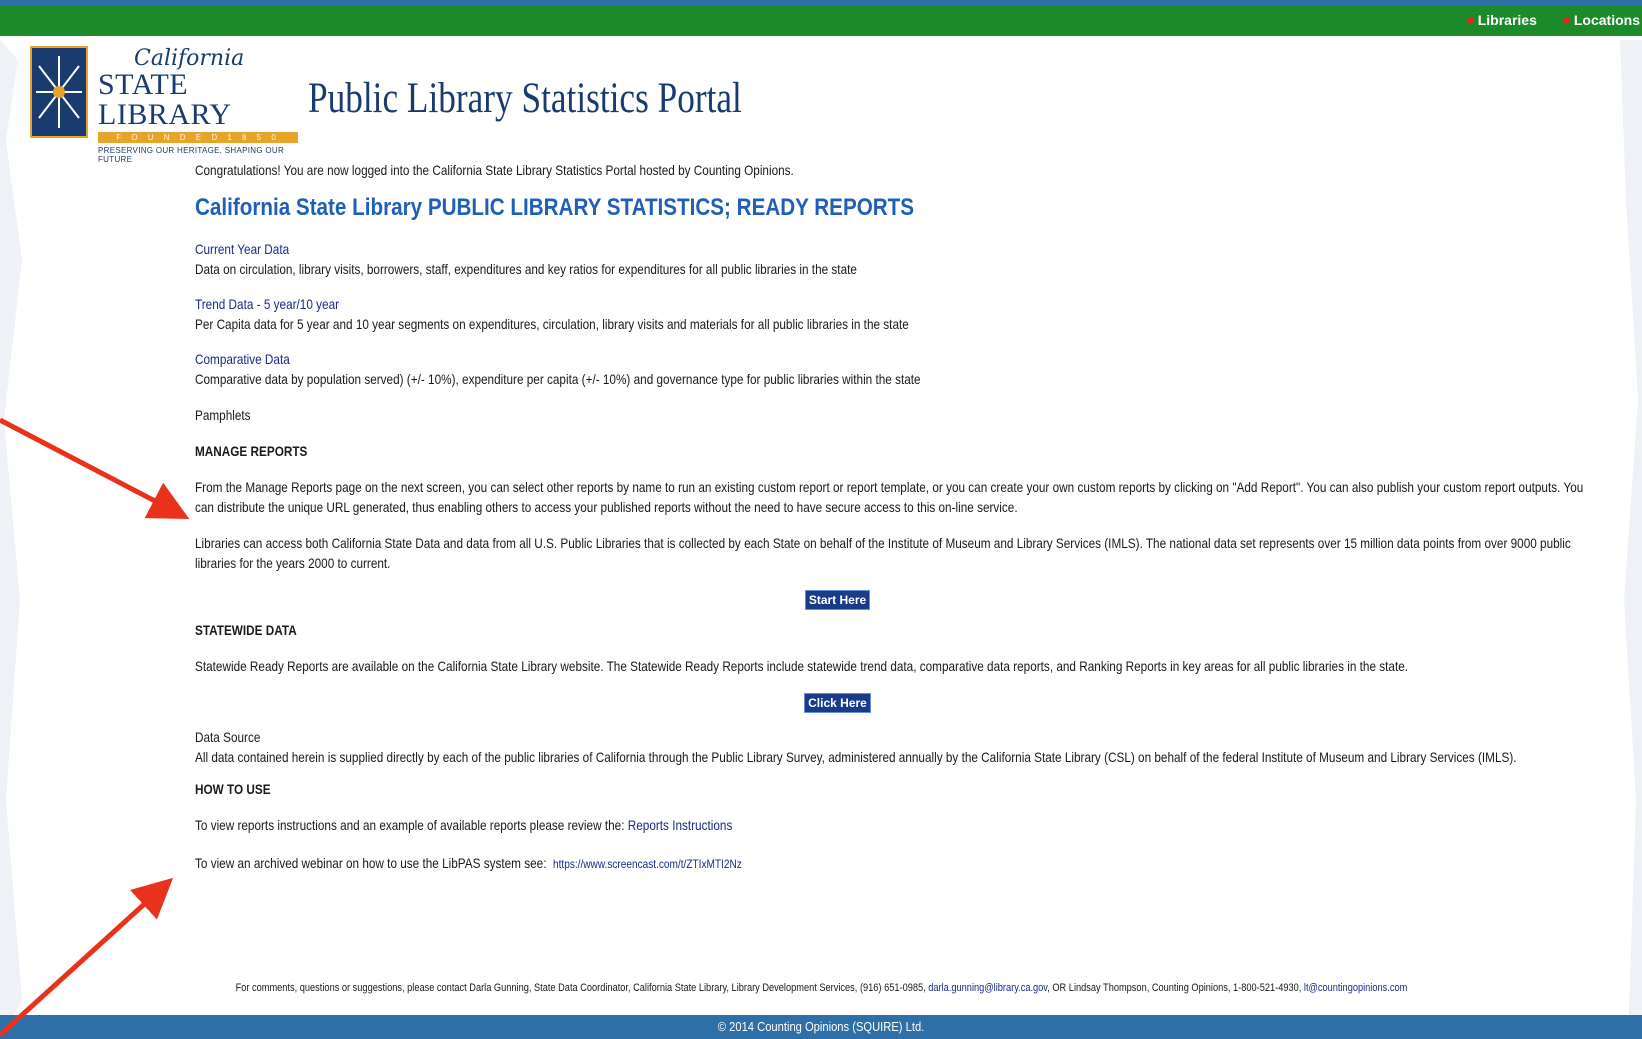  What do you see at coordinates (251, 451) in the screenshot?
I see `manage-reports-heading: MANAGE REPORTS` at bounding box center [251, 451].